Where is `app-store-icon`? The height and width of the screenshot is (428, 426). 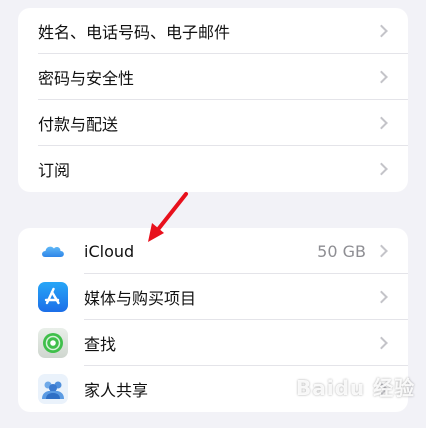
app-store-icon is located at coordinates (53, 297).